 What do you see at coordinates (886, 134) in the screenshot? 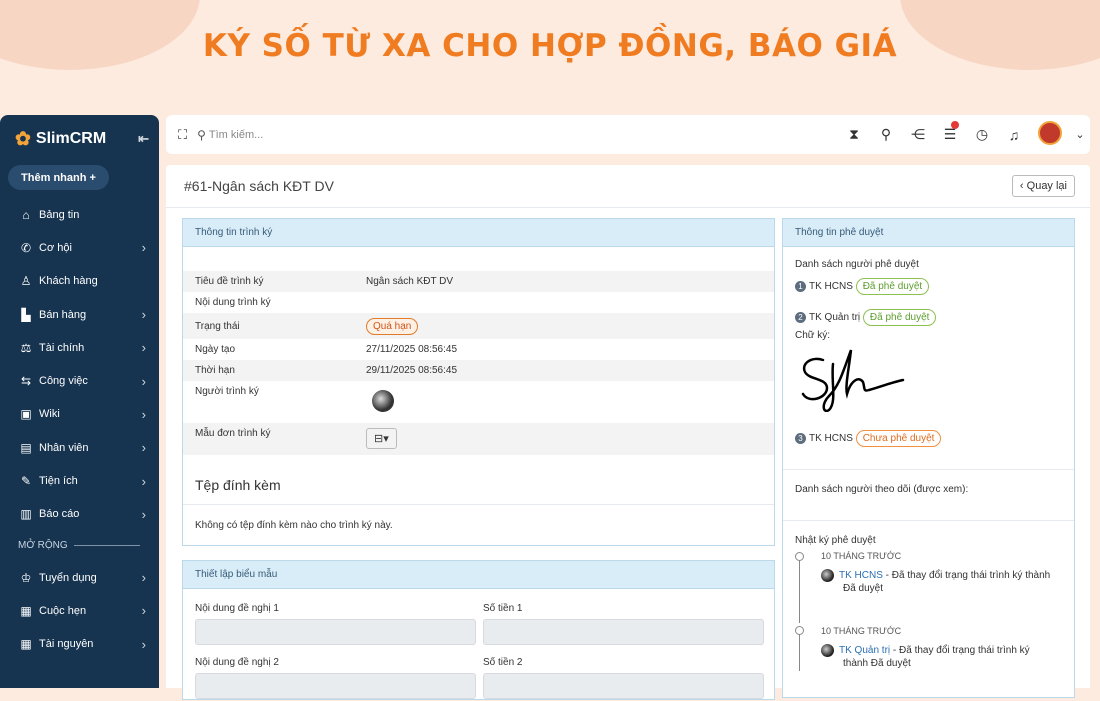
I see `zoom-icon: ⚲` at bounding box center [886, 134].